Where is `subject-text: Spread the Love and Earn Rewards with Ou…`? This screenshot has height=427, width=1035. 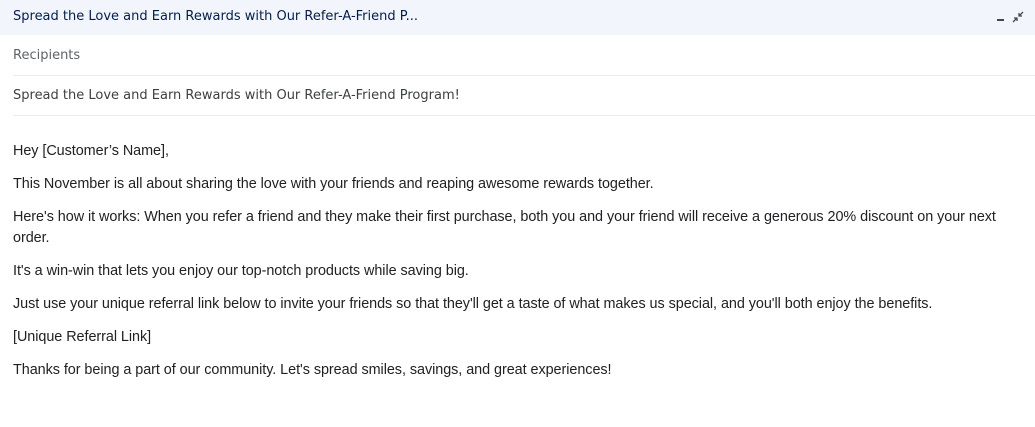 subject-text: Spread the Love and Earn Rewards with Ou… is located at coordinates (236, 95).